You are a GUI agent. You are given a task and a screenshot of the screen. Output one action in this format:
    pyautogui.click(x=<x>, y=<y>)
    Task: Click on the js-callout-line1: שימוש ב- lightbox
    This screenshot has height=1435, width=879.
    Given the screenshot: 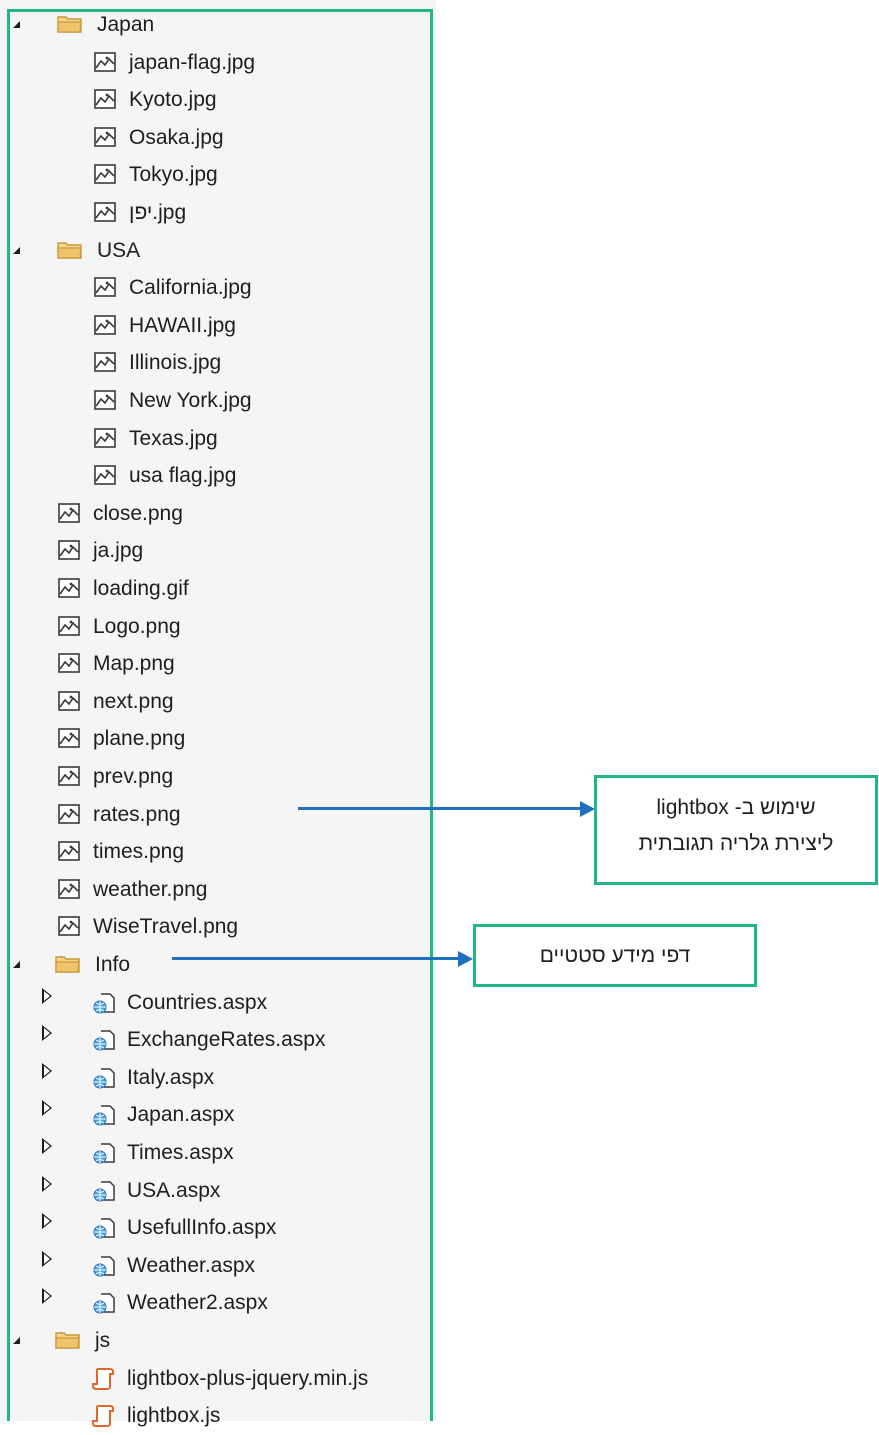 What is the action you would take?
    pyautogui.click(x=736, y=807)
    